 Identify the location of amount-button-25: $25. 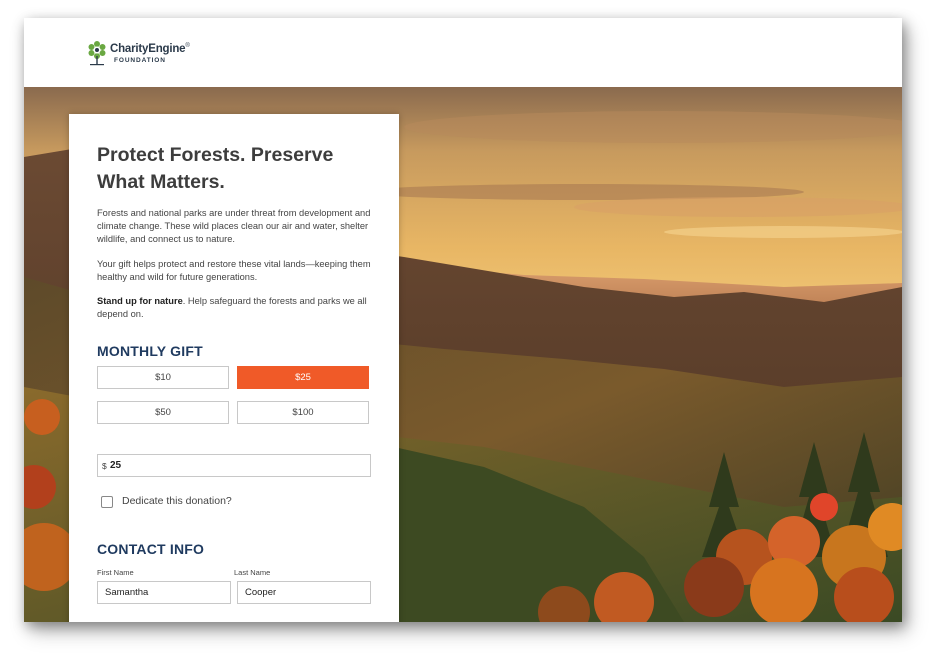
(303, 377).